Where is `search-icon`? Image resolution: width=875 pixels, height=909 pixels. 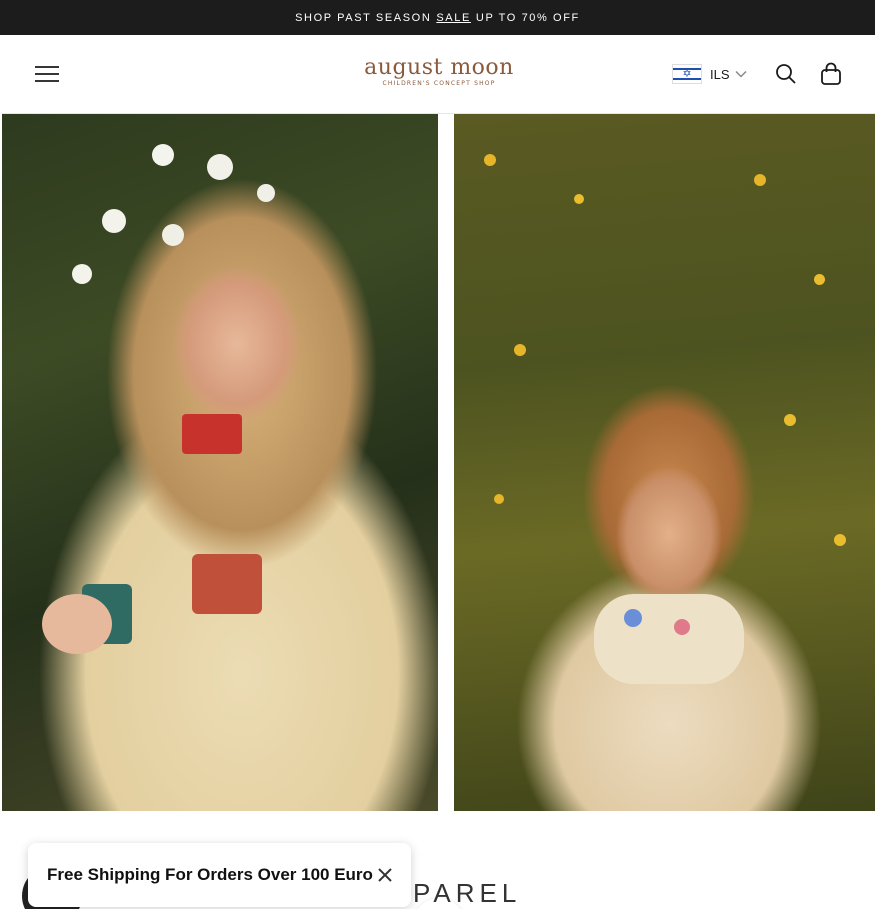 search-icon is located at coordinates (786, 74).